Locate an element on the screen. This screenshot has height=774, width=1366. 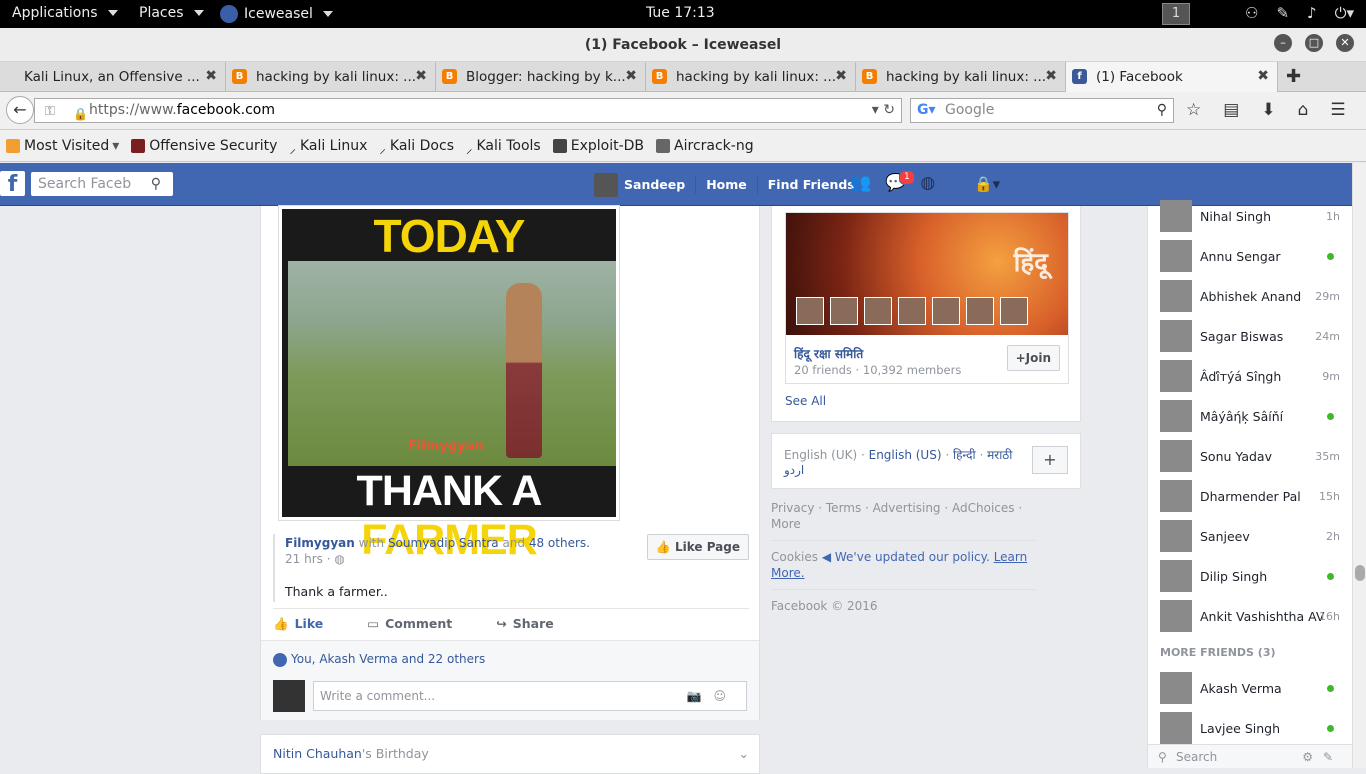
home-link: Home is located at coordinates (726, 184).